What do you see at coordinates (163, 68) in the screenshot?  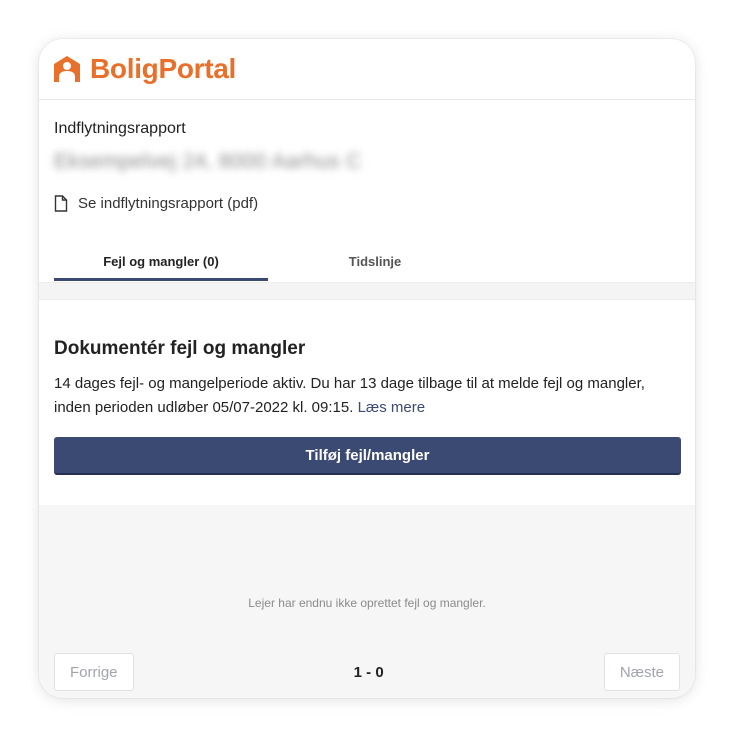 I see `brand-name: BoligPortal` at bounding box center [163, 68].